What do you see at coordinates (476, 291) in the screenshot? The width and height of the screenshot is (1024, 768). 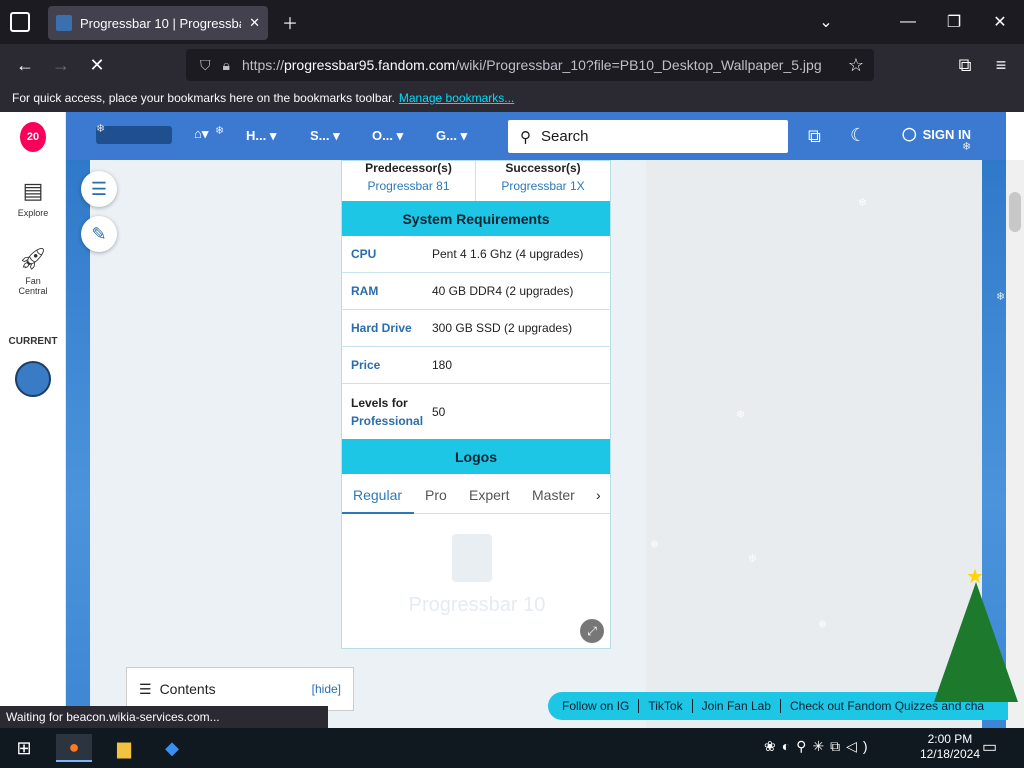 I see `row-ram: RAM 40 GB DDR4 (2 upgrades)` at bounding box center [476, 291].